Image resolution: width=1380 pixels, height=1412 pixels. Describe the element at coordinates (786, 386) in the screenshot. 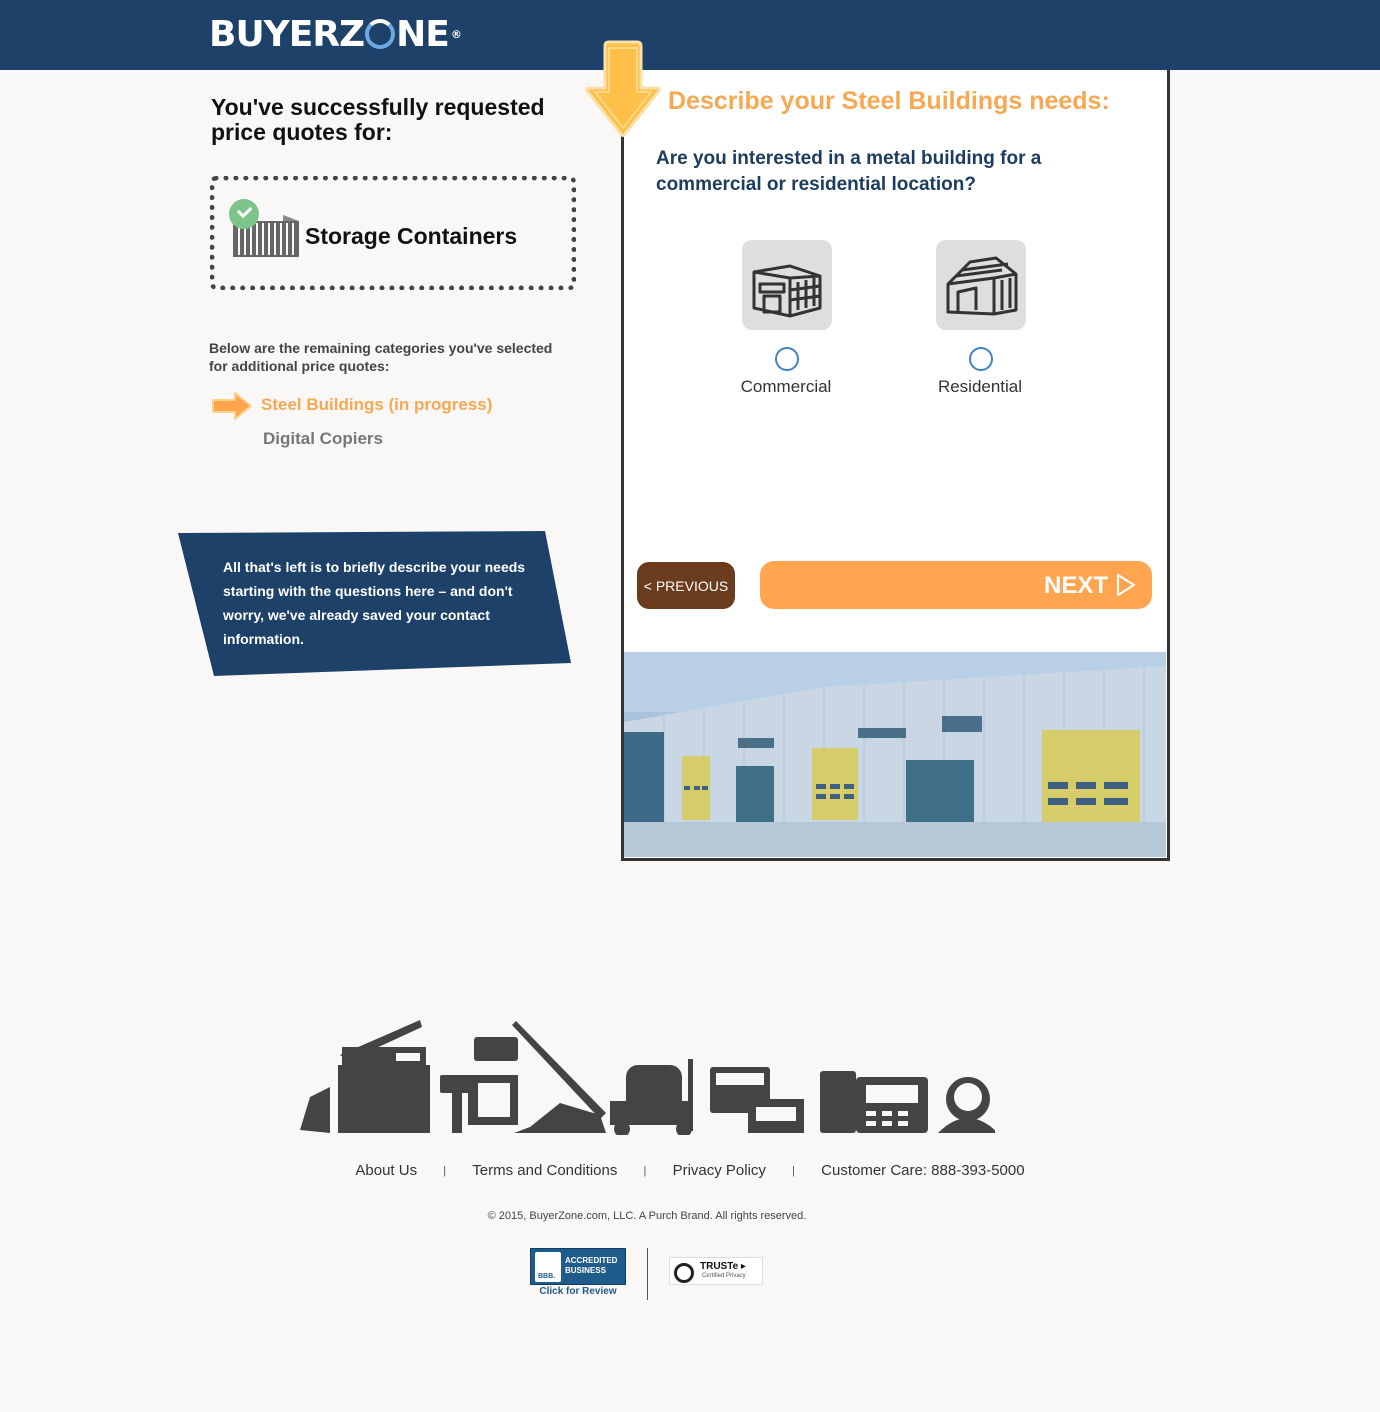

I see `commercial-label: Commercial` at that location.